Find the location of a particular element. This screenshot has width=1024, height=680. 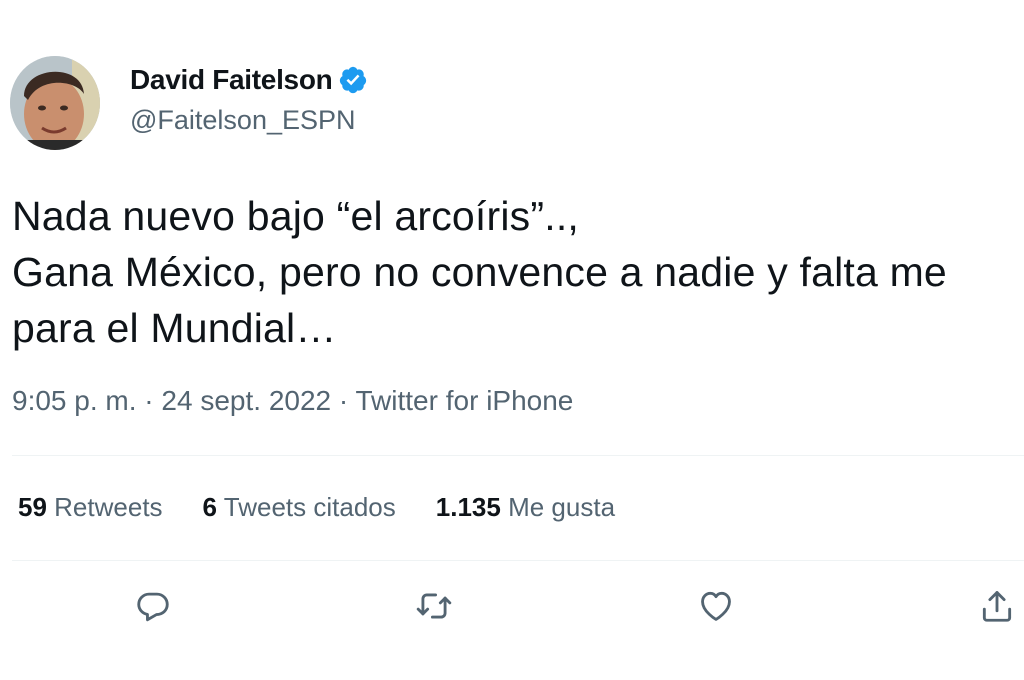

retweets-stat: 59 Retweets is located at coordinates (90, 507).